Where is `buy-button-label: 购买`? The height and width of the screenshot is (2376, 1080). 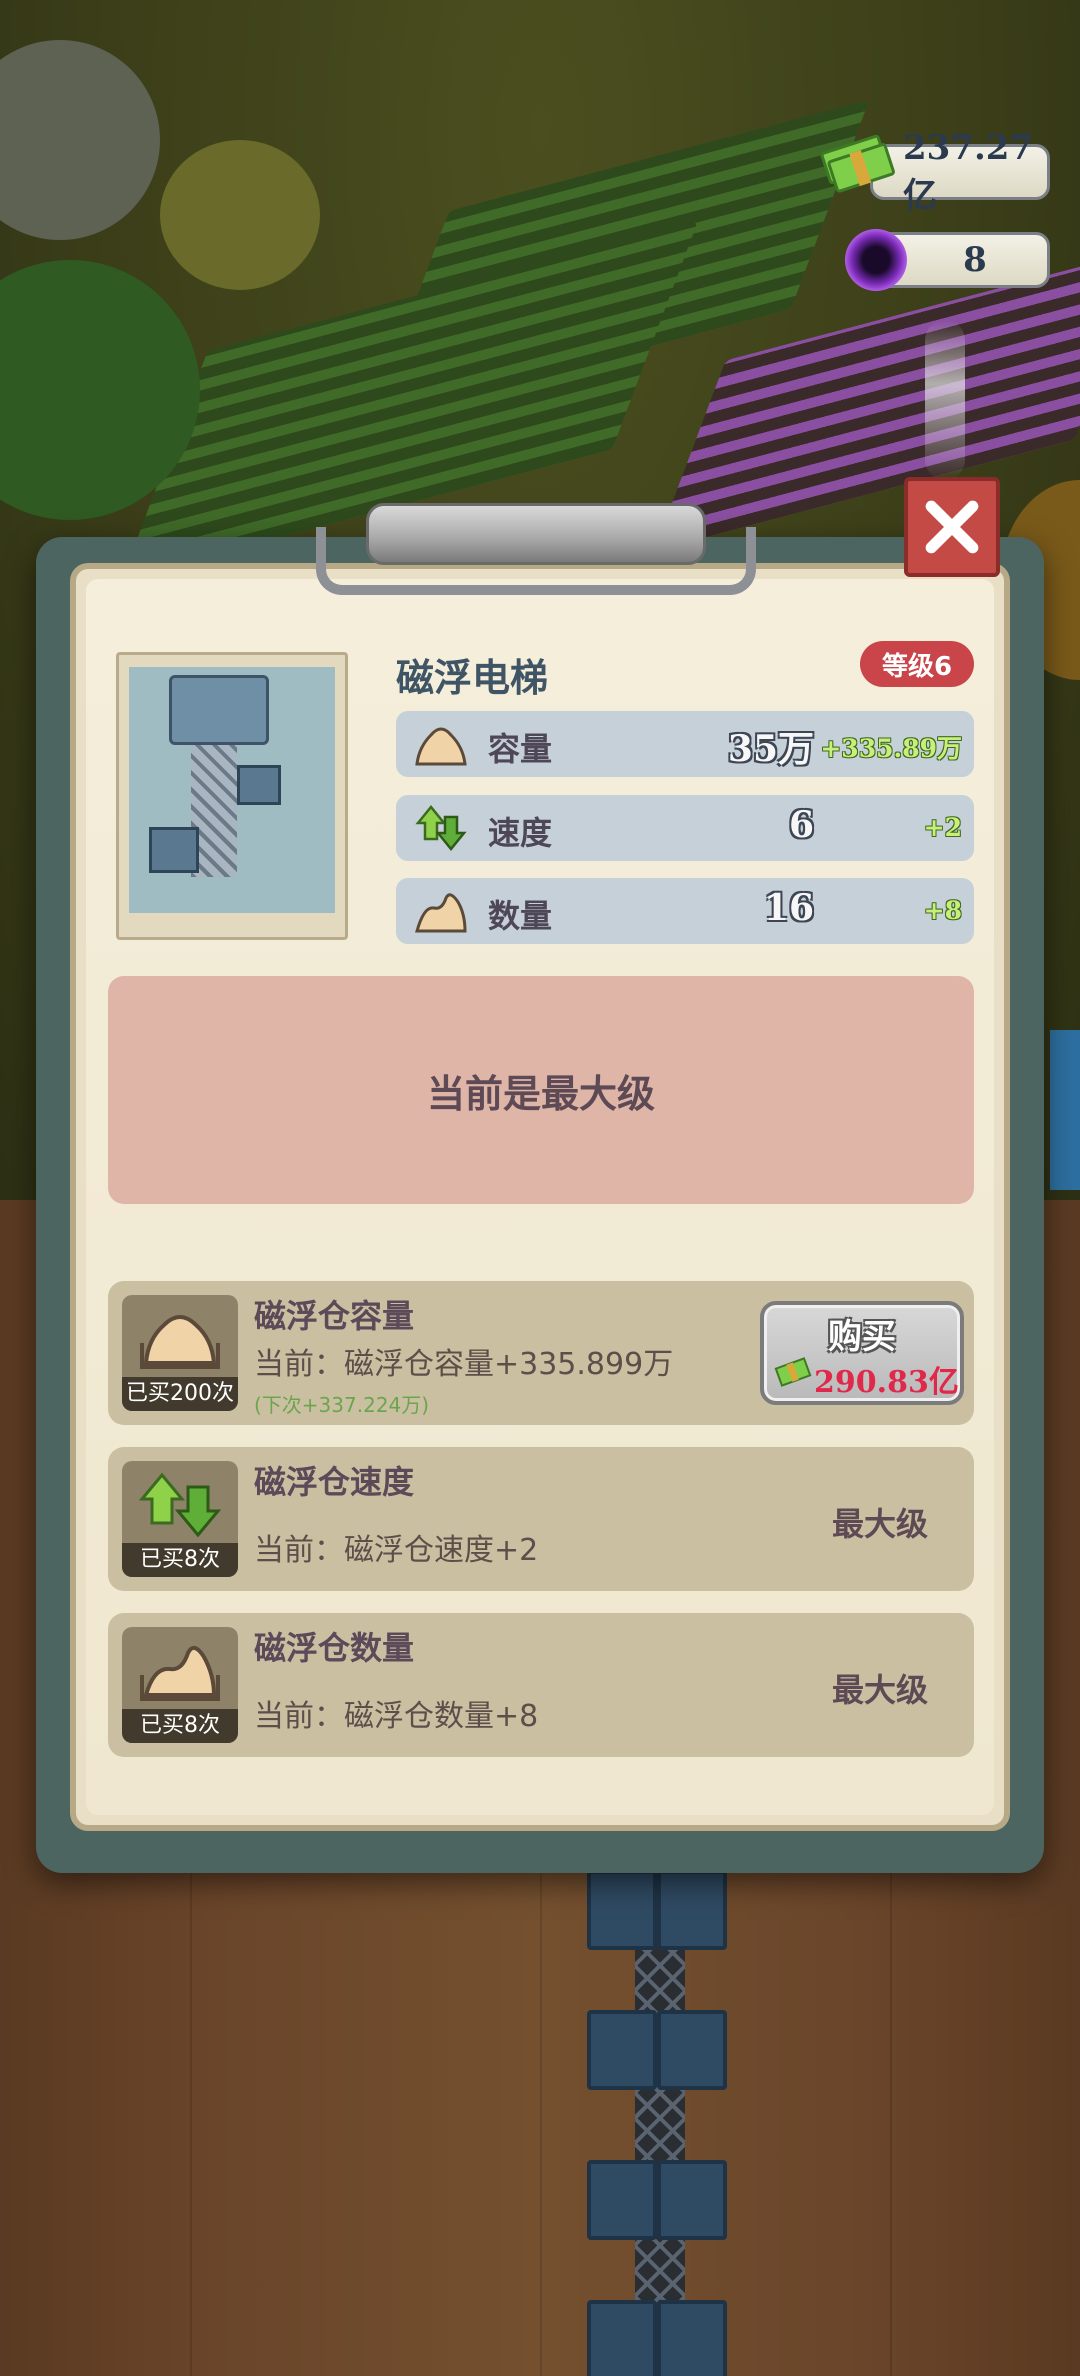 buy-button-label: 购买 is located at coordinates (862, 1337).